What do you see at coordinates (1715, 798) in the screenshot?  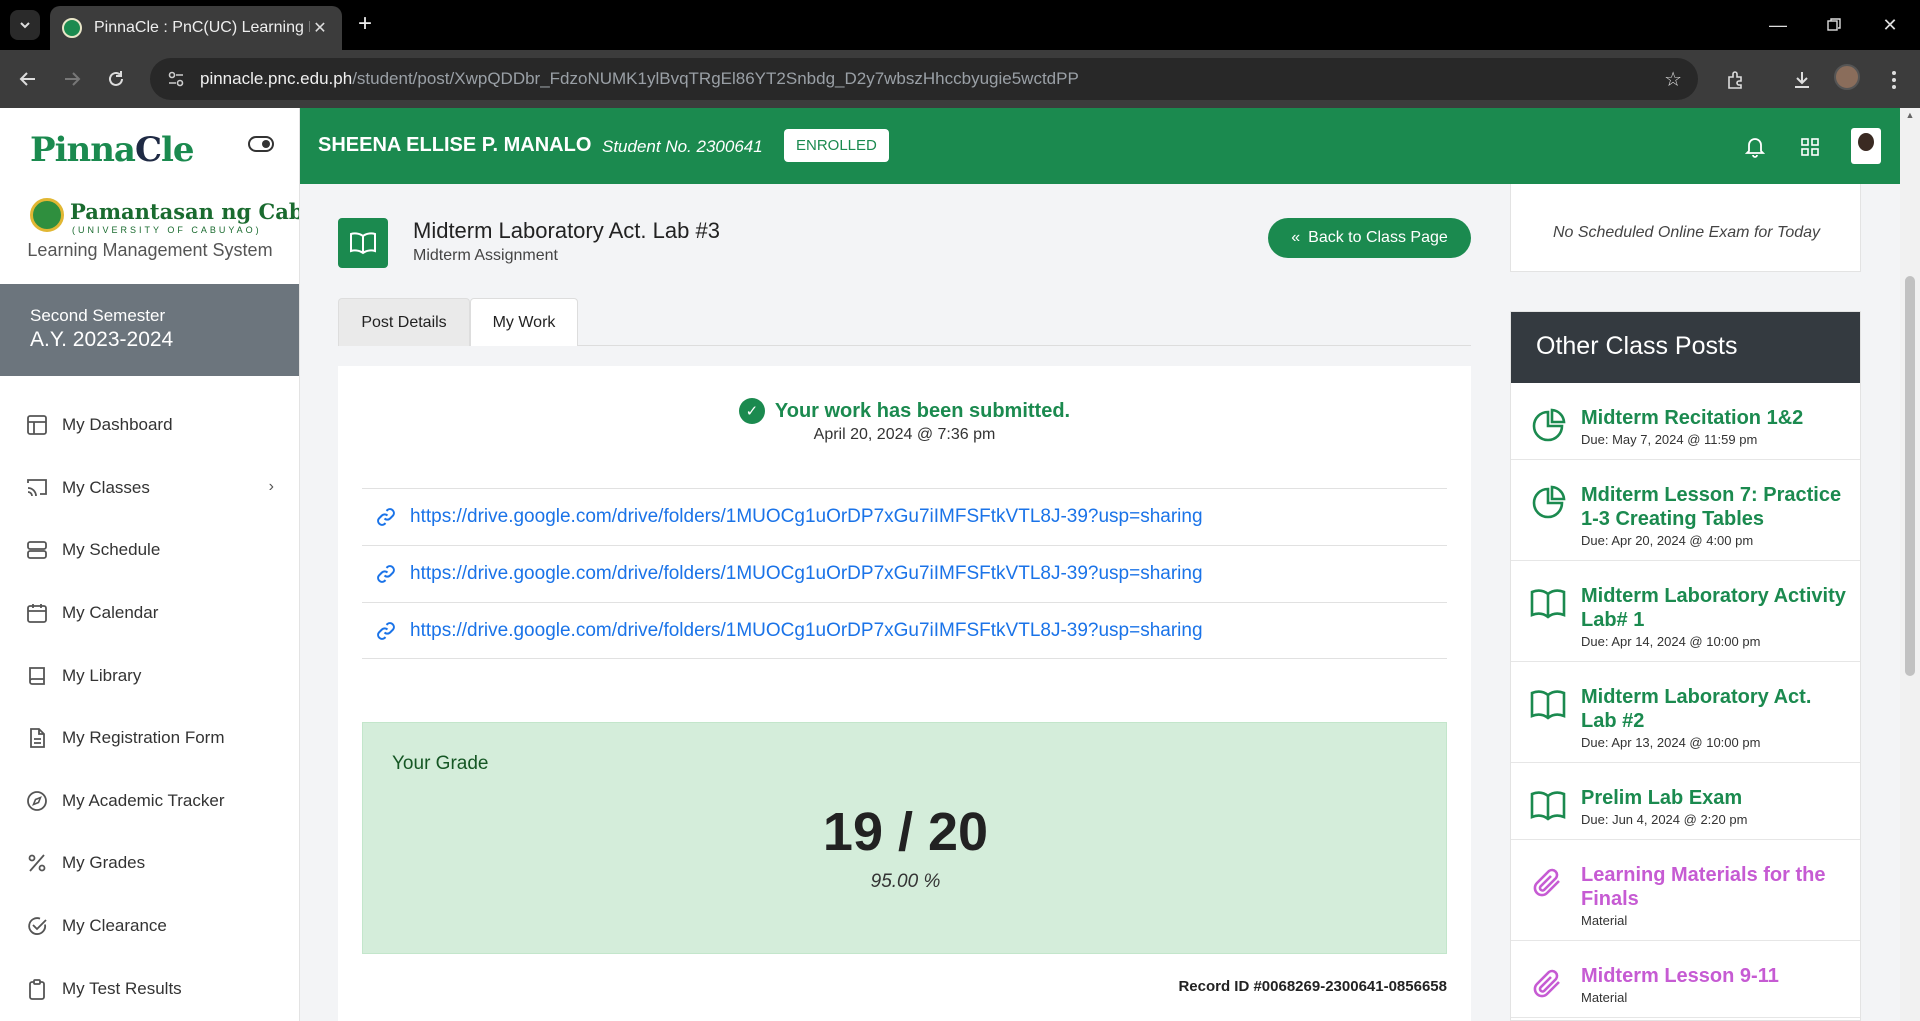 I see `class-post-title: Prelim Lab Exam` at bounding box center [1715, 798].